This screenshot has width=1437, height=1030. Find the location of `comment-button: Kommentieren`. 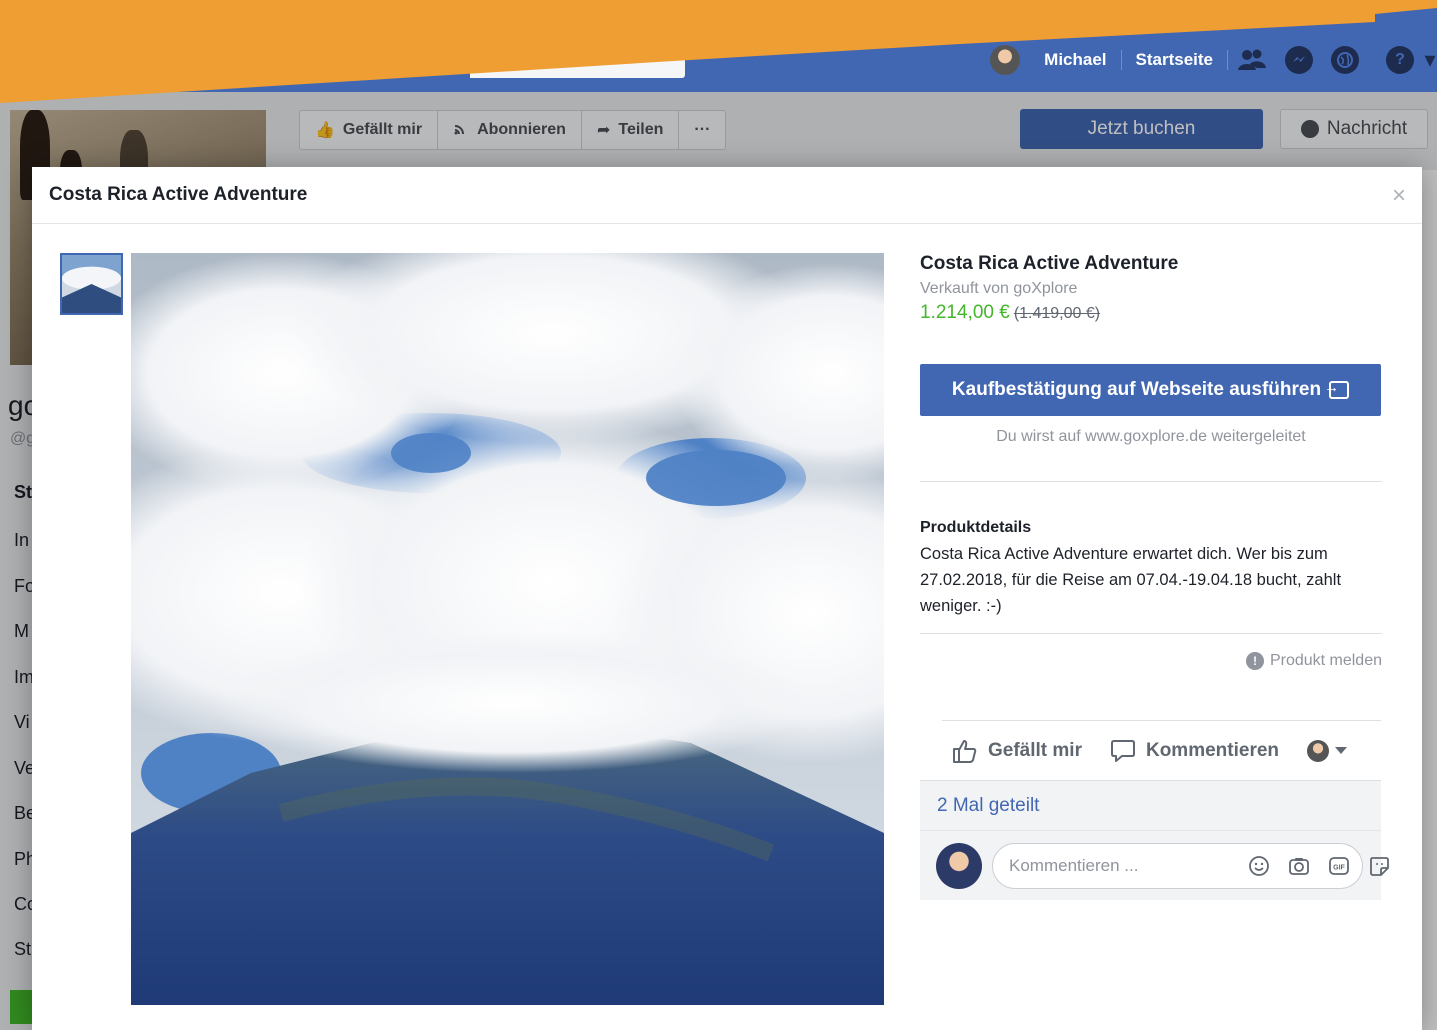

comment-button: Kommentieren is located at coordinates (1194, 751).